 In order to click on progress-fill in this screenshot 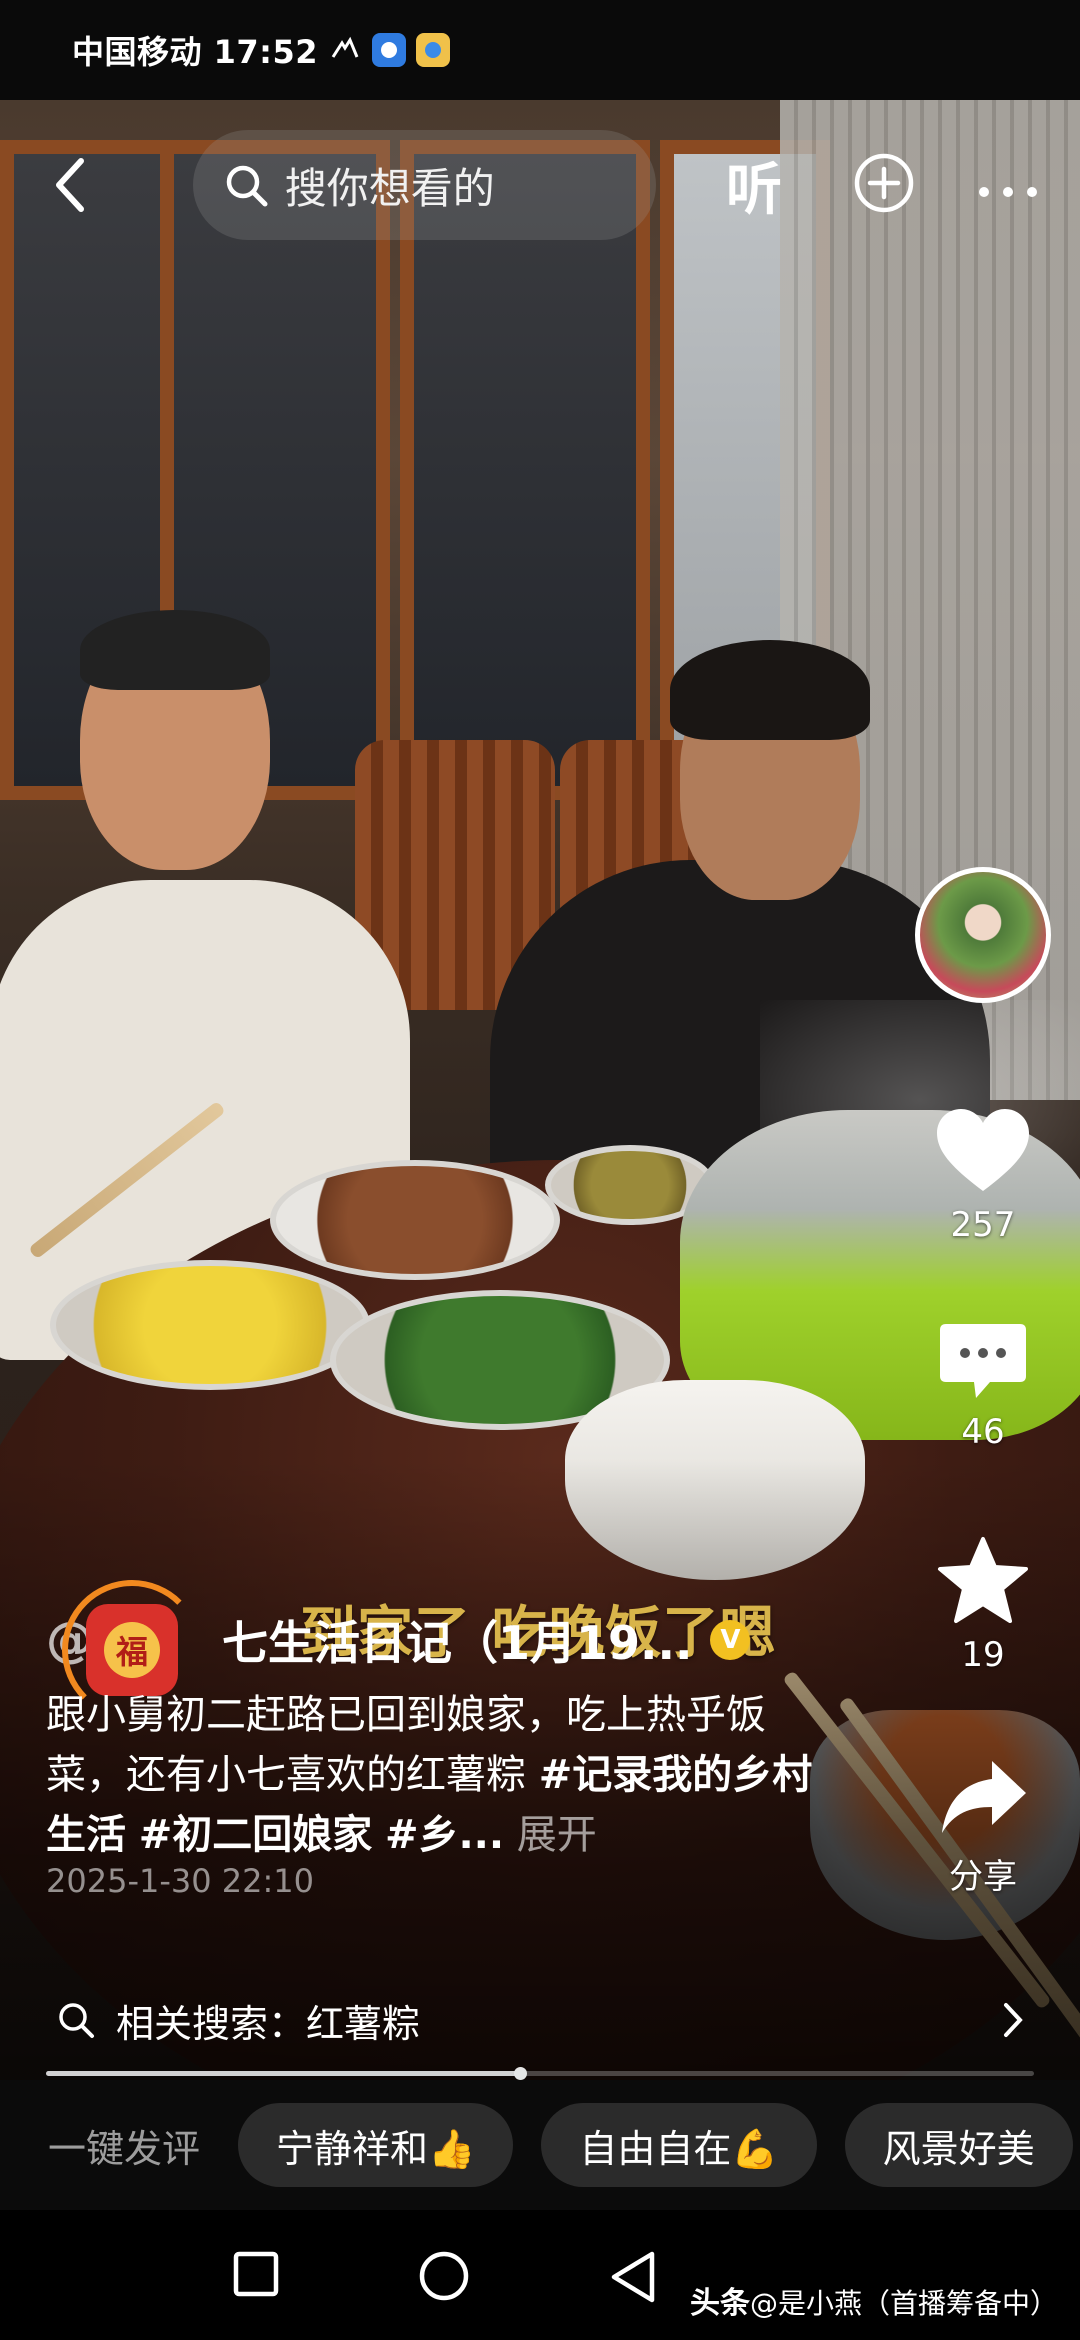, I will do `click(283, 2073)`.